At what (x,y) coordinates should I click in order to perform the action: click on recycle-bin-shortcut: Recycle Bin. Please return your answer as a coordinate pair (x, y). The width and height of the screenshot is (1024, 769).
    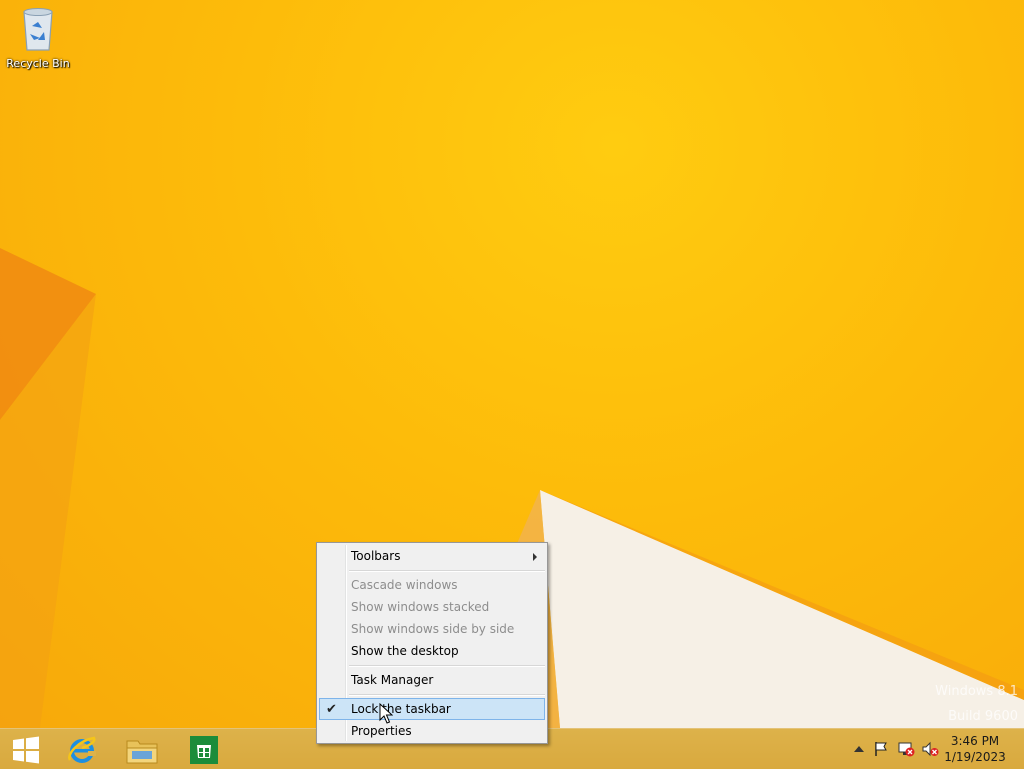
    Looking at the image, I should click on (38, 41).